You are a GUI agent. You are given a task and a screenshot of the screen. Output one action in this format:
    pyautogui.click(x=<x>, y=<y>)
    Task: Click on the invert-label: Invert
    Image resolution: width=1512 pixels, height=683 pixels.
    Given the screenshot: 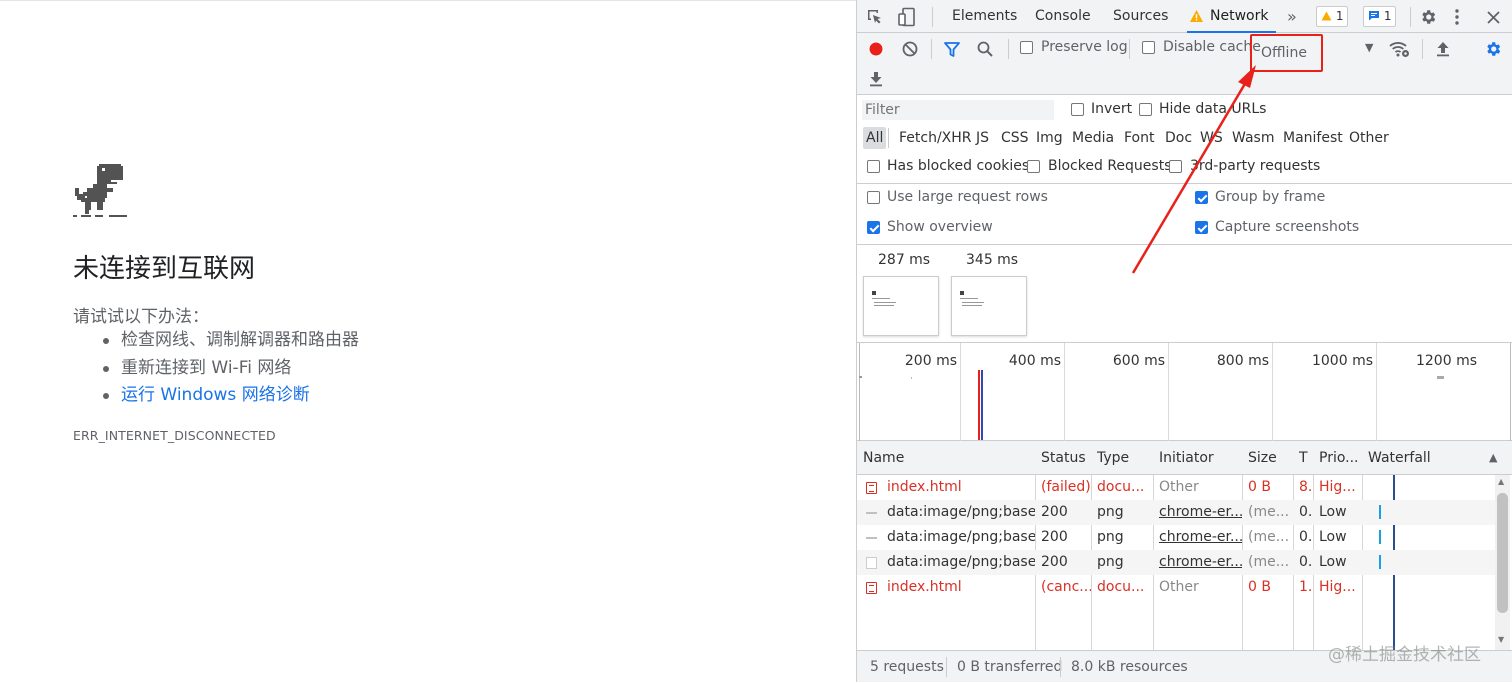 What is the action you would take?
    pyautogui.click(x=1112, y=109)
    